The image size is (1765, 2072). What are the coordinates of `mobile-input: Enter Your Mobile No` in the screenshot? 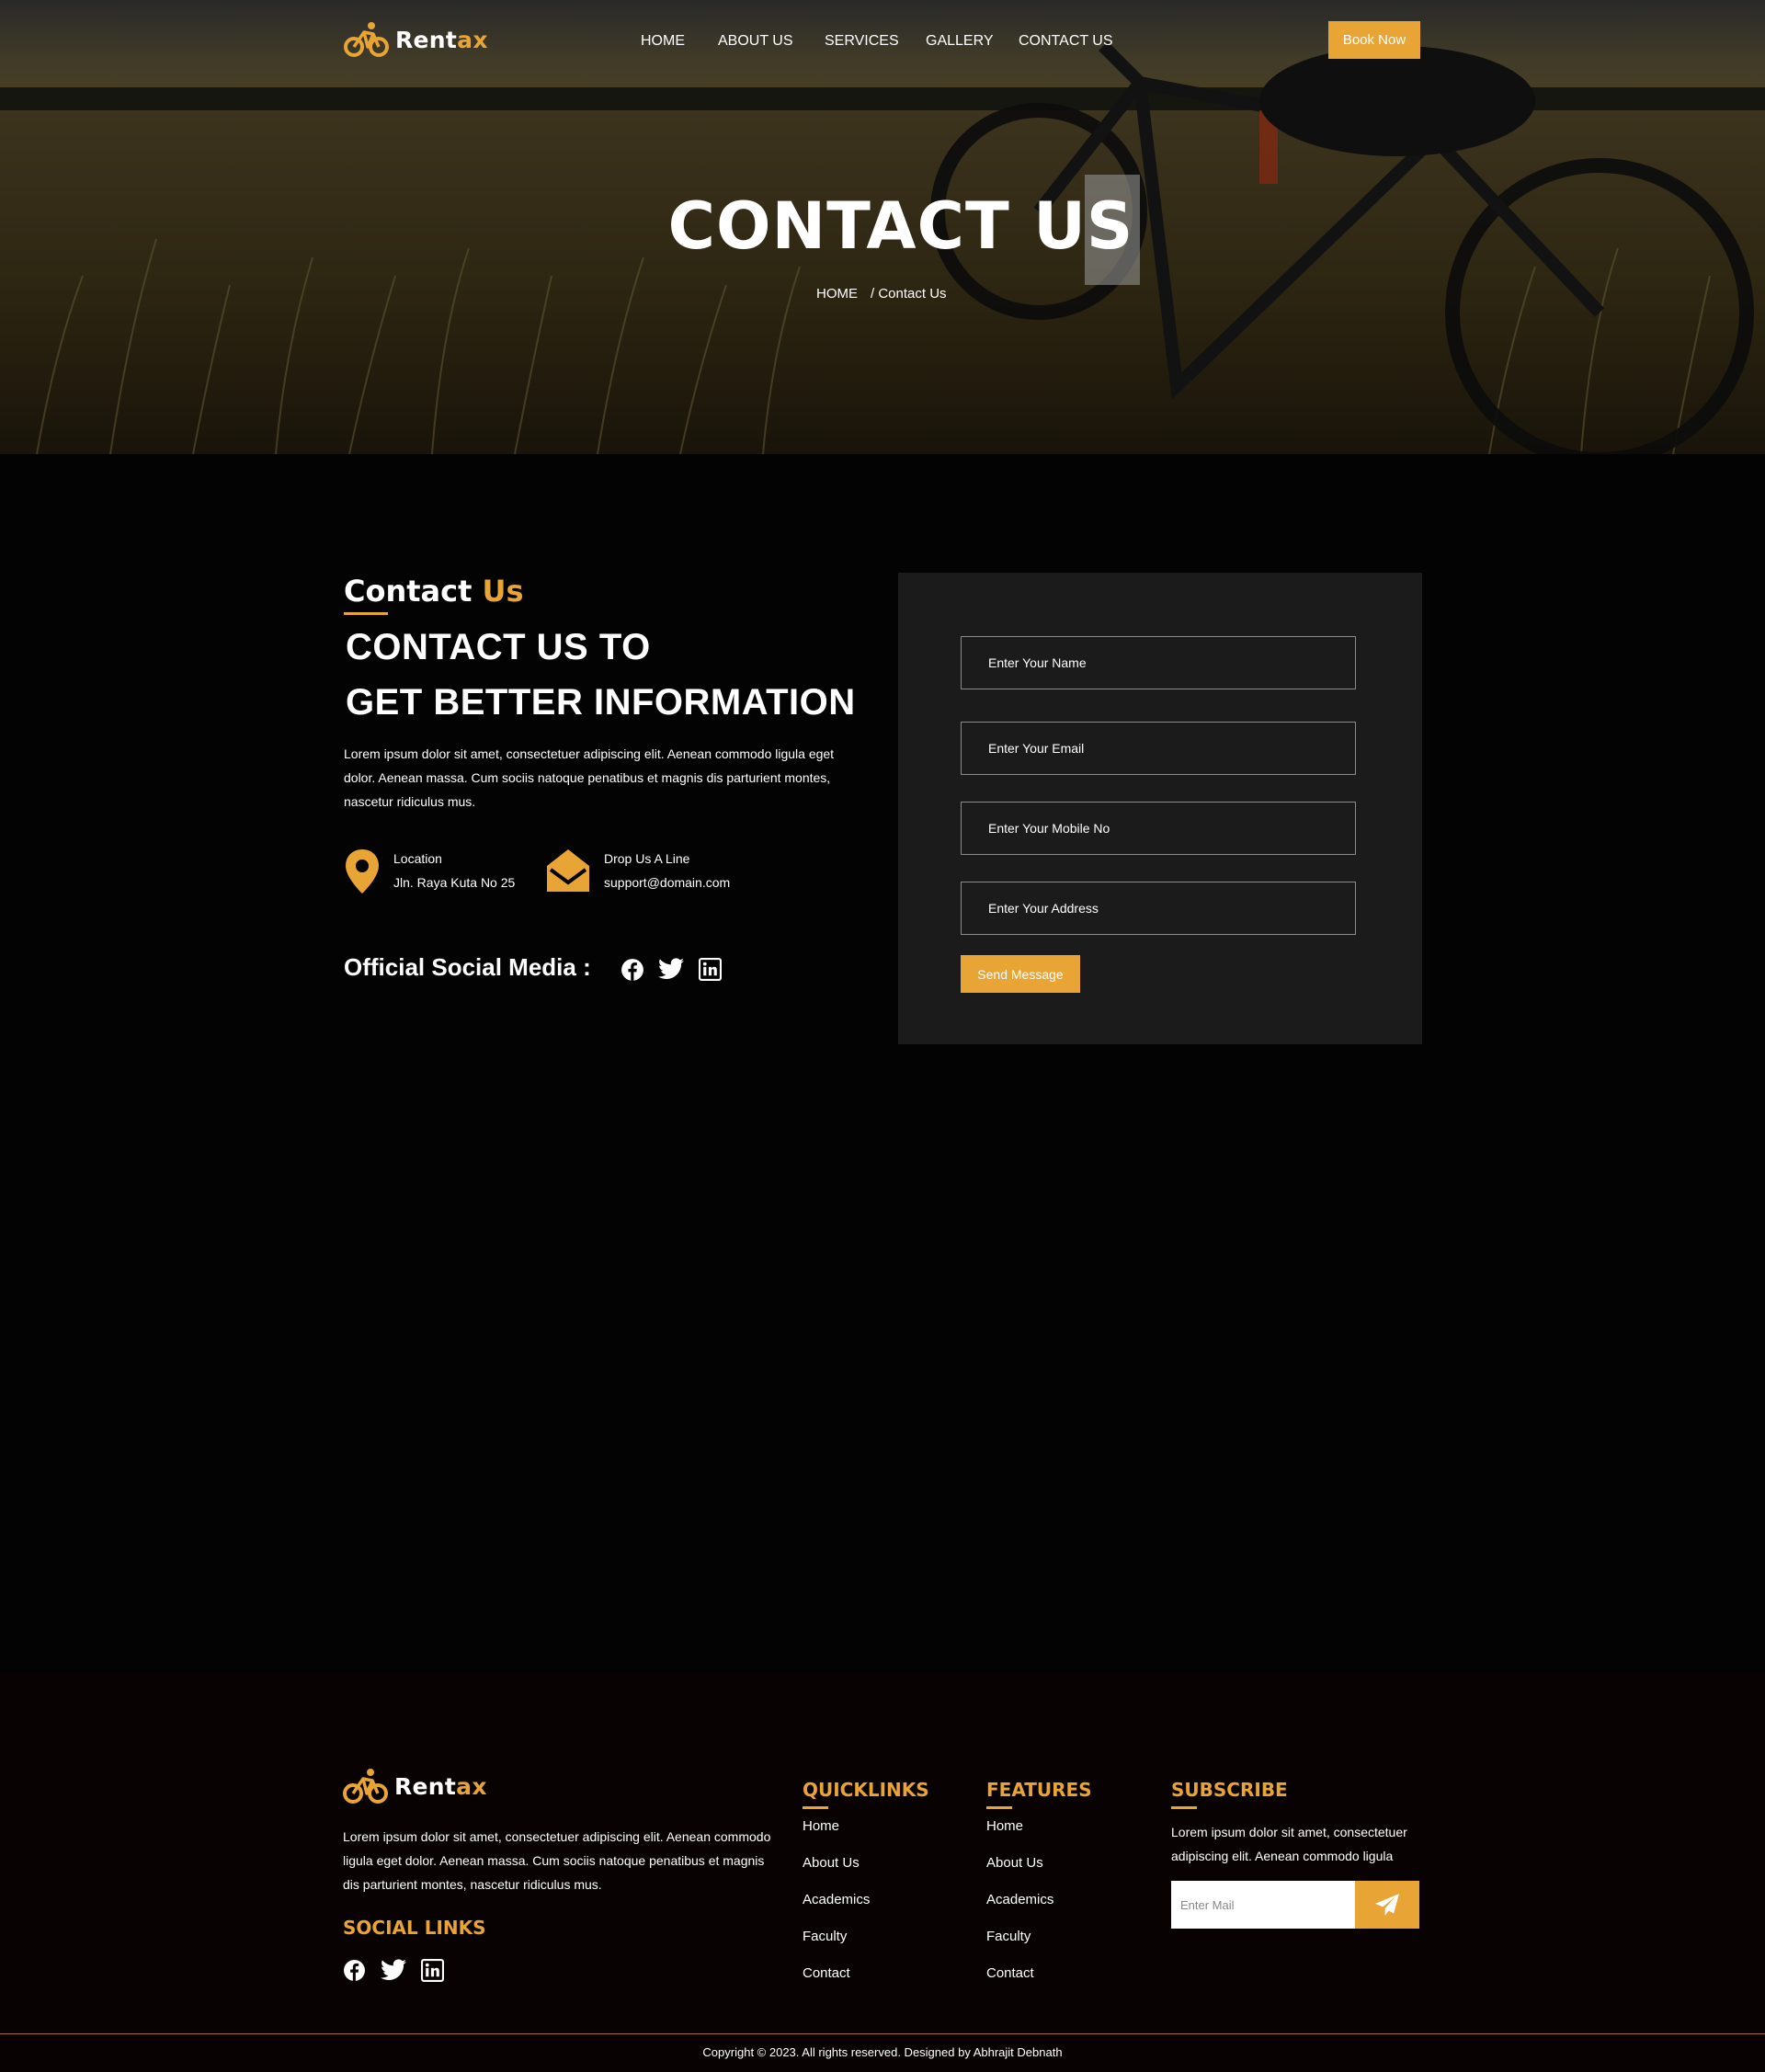 It's located at (1158, 829).